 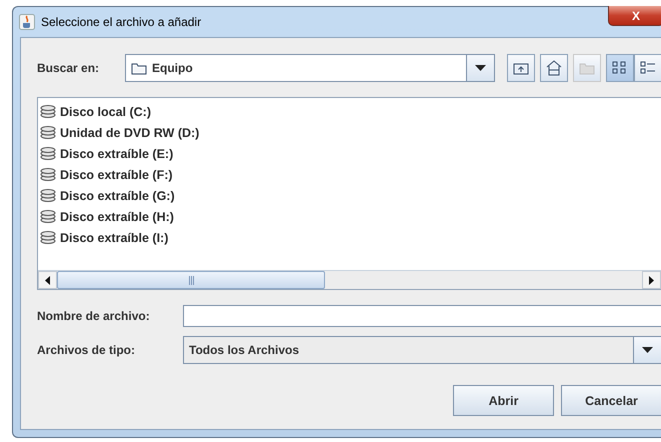 I want to click on dropdown-value: Todos los Archivos, so click(x=244, y=350).